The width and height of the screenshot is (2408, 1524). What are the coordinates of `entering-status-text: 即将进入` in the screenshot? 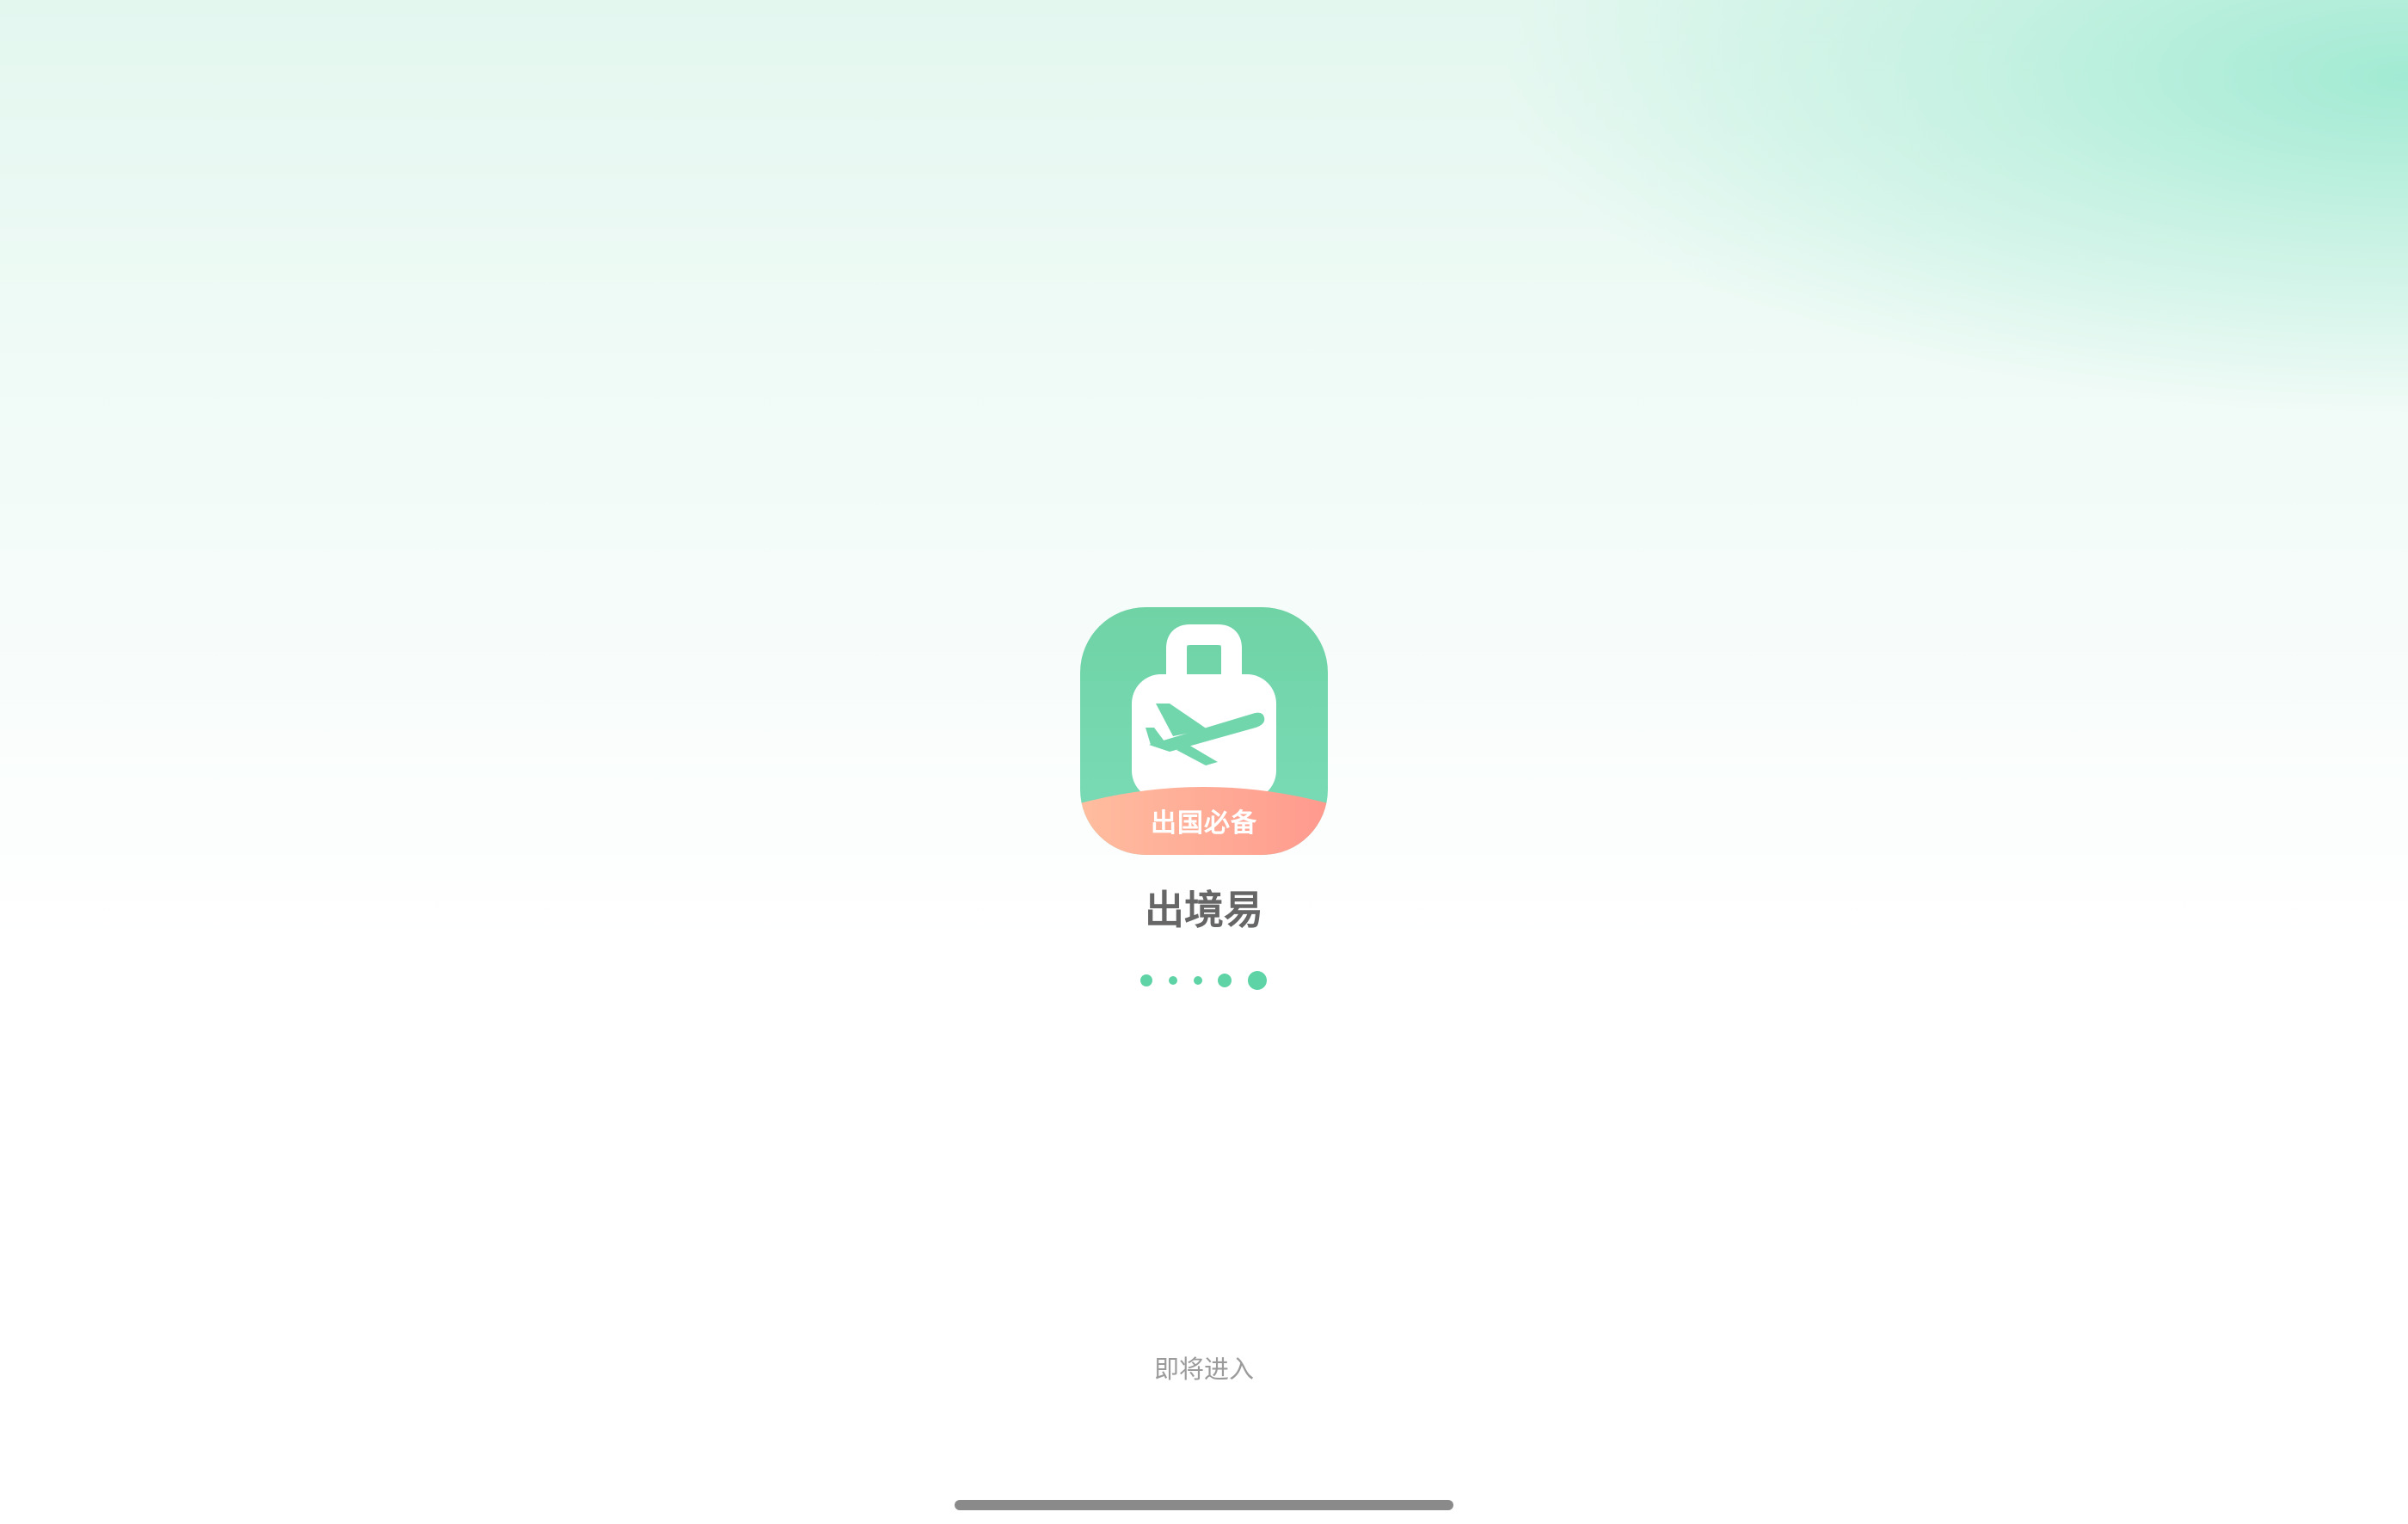 It's located at (1203, 1369).